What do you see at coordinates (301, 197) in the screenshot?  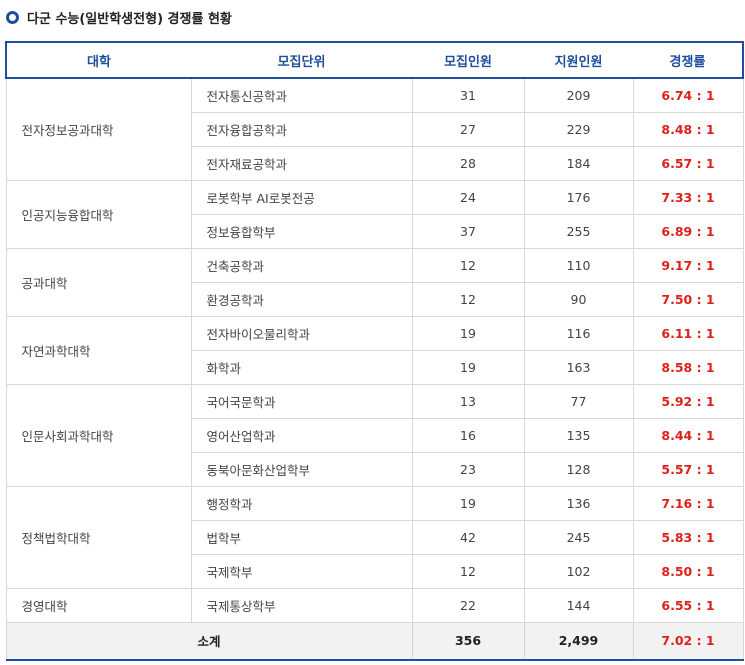 I see `department-name: 로봇학부 AI로봇전공` at bounding box center [301, 197].